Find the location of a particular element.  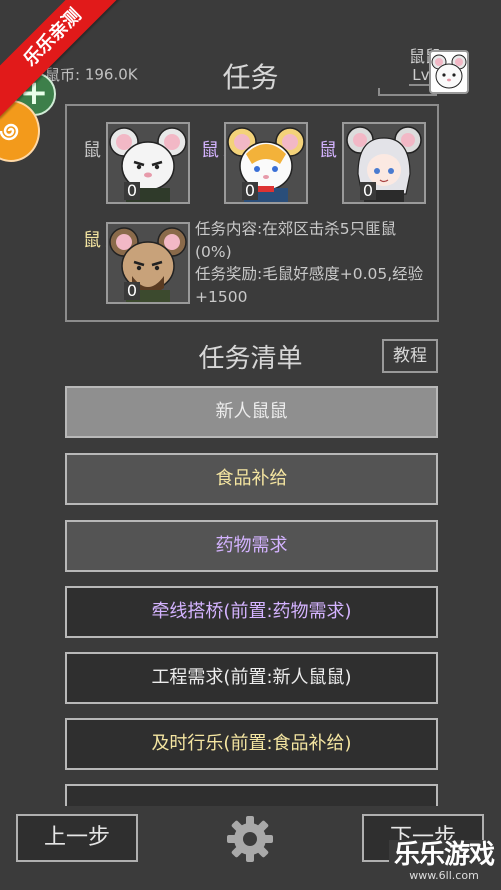

settings-button is located at coordinates (250, 839).